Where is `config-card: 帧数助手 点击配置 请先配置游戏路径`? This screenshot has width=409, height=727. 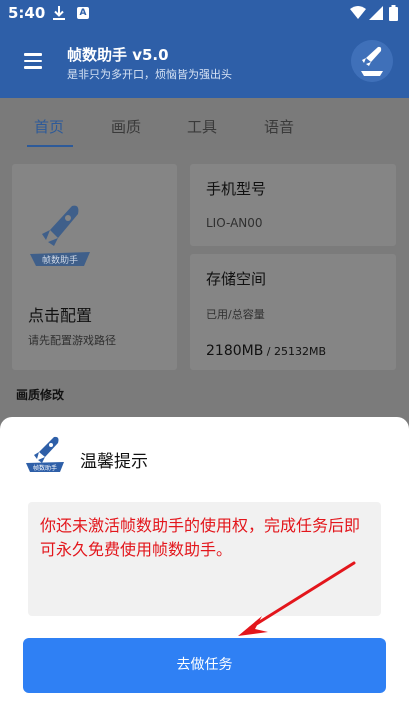
config-card: 帧数助手 点击配置 请先配置游戏路径 is located at coordinates (94, 267).